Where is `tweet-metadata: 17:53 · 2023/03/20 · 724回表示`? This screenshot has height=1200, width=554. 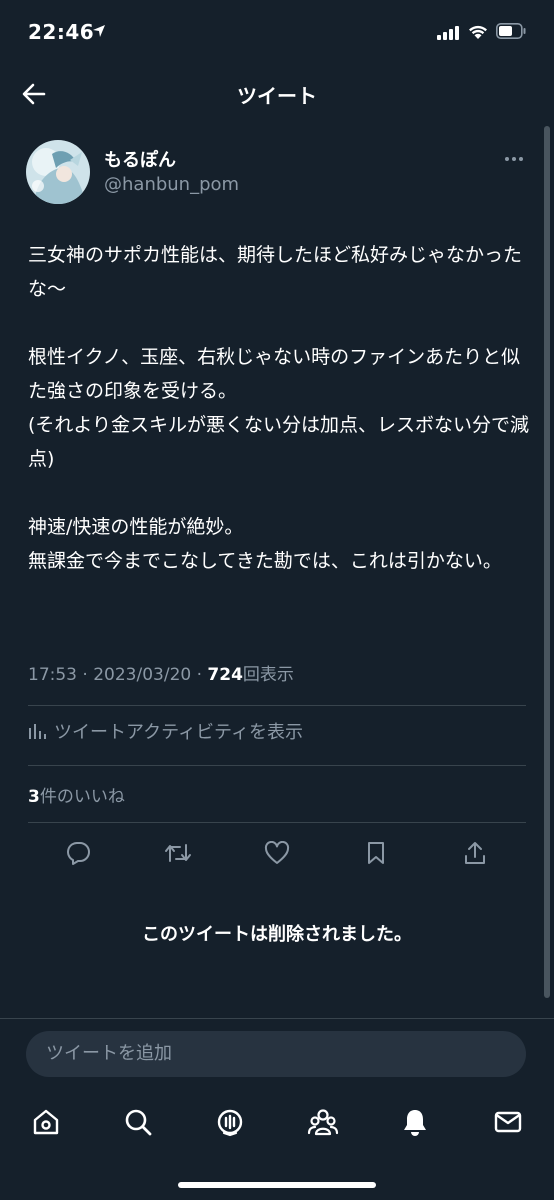
tweet-metadata: 17:53 · 2023/03/20 · 724回表示 is located at coordinates (161, 672).